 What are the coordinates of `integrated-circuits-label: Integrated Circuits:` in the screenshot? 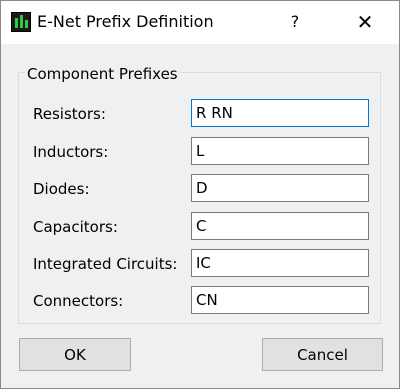 It's located at (105, 264).